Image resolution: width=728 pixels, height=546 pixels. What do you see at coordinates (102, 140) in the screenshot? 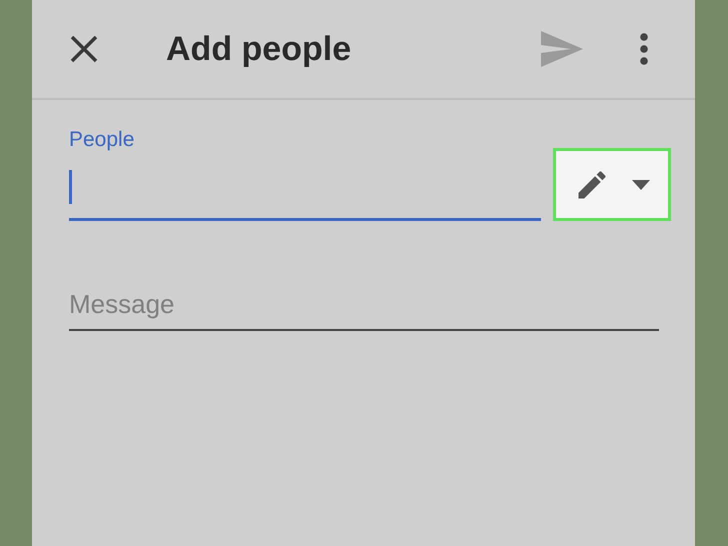
I see `field-label: People` at bounding box center [102, 140].